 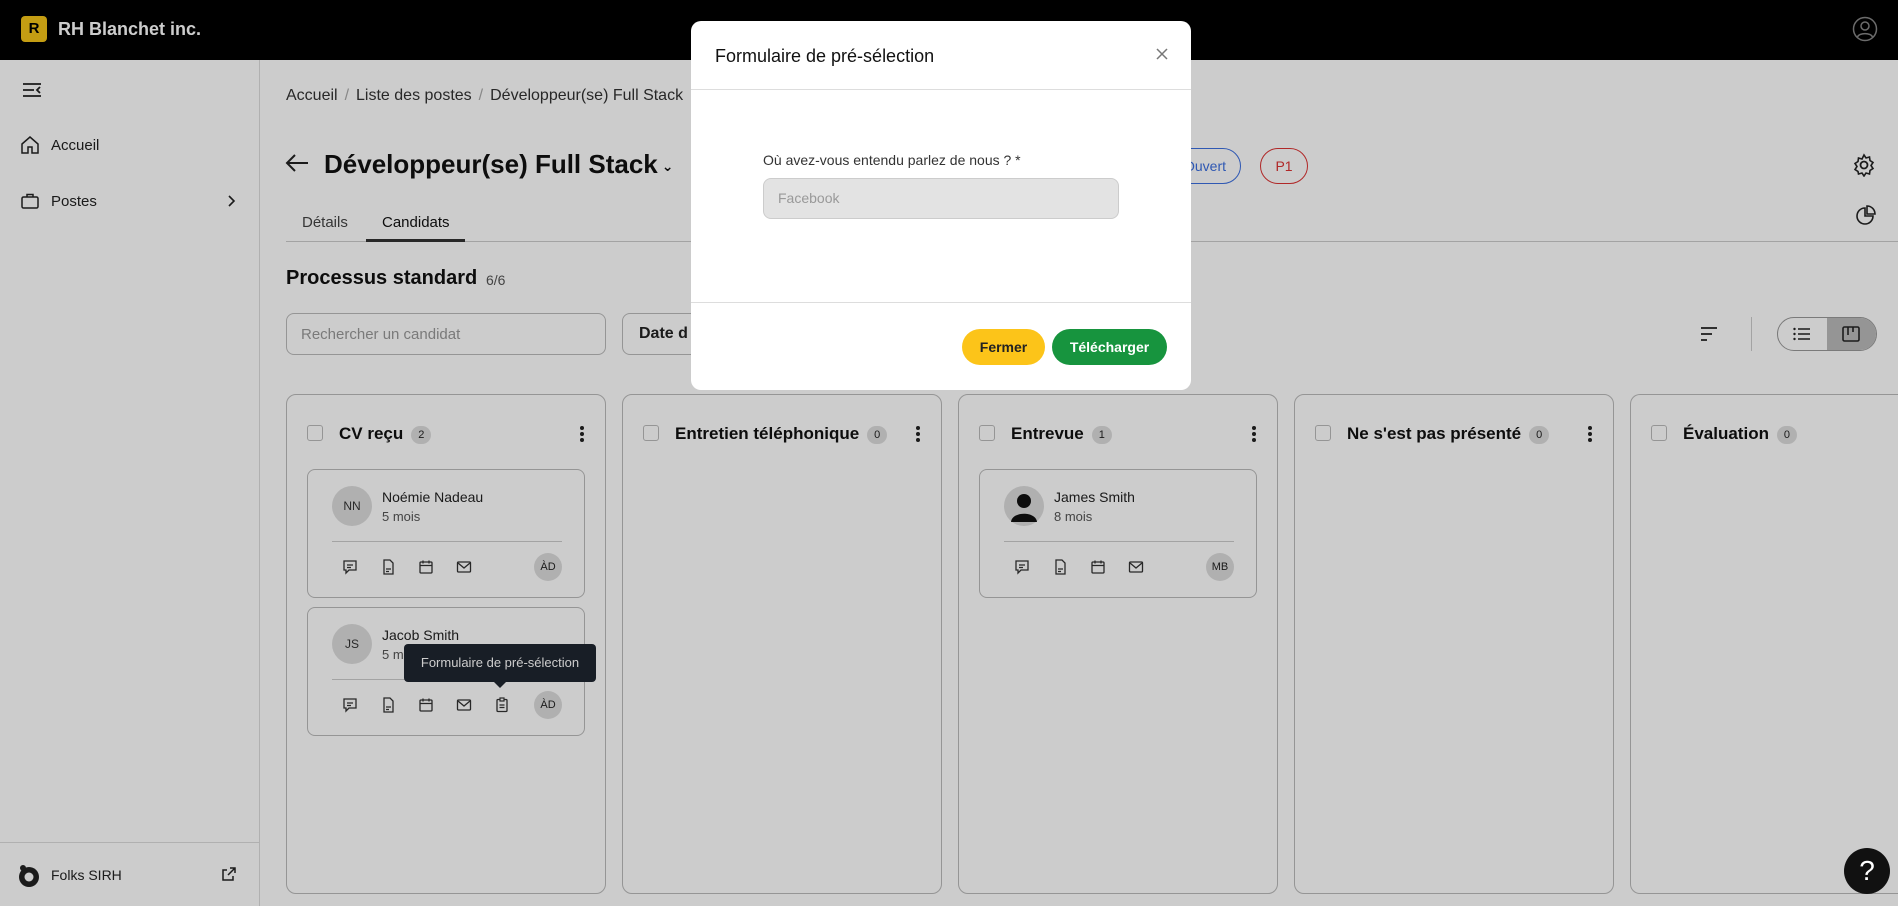 I want to click on modal-title: Formulaire de pré-sélection, so click(x=825, y=56).